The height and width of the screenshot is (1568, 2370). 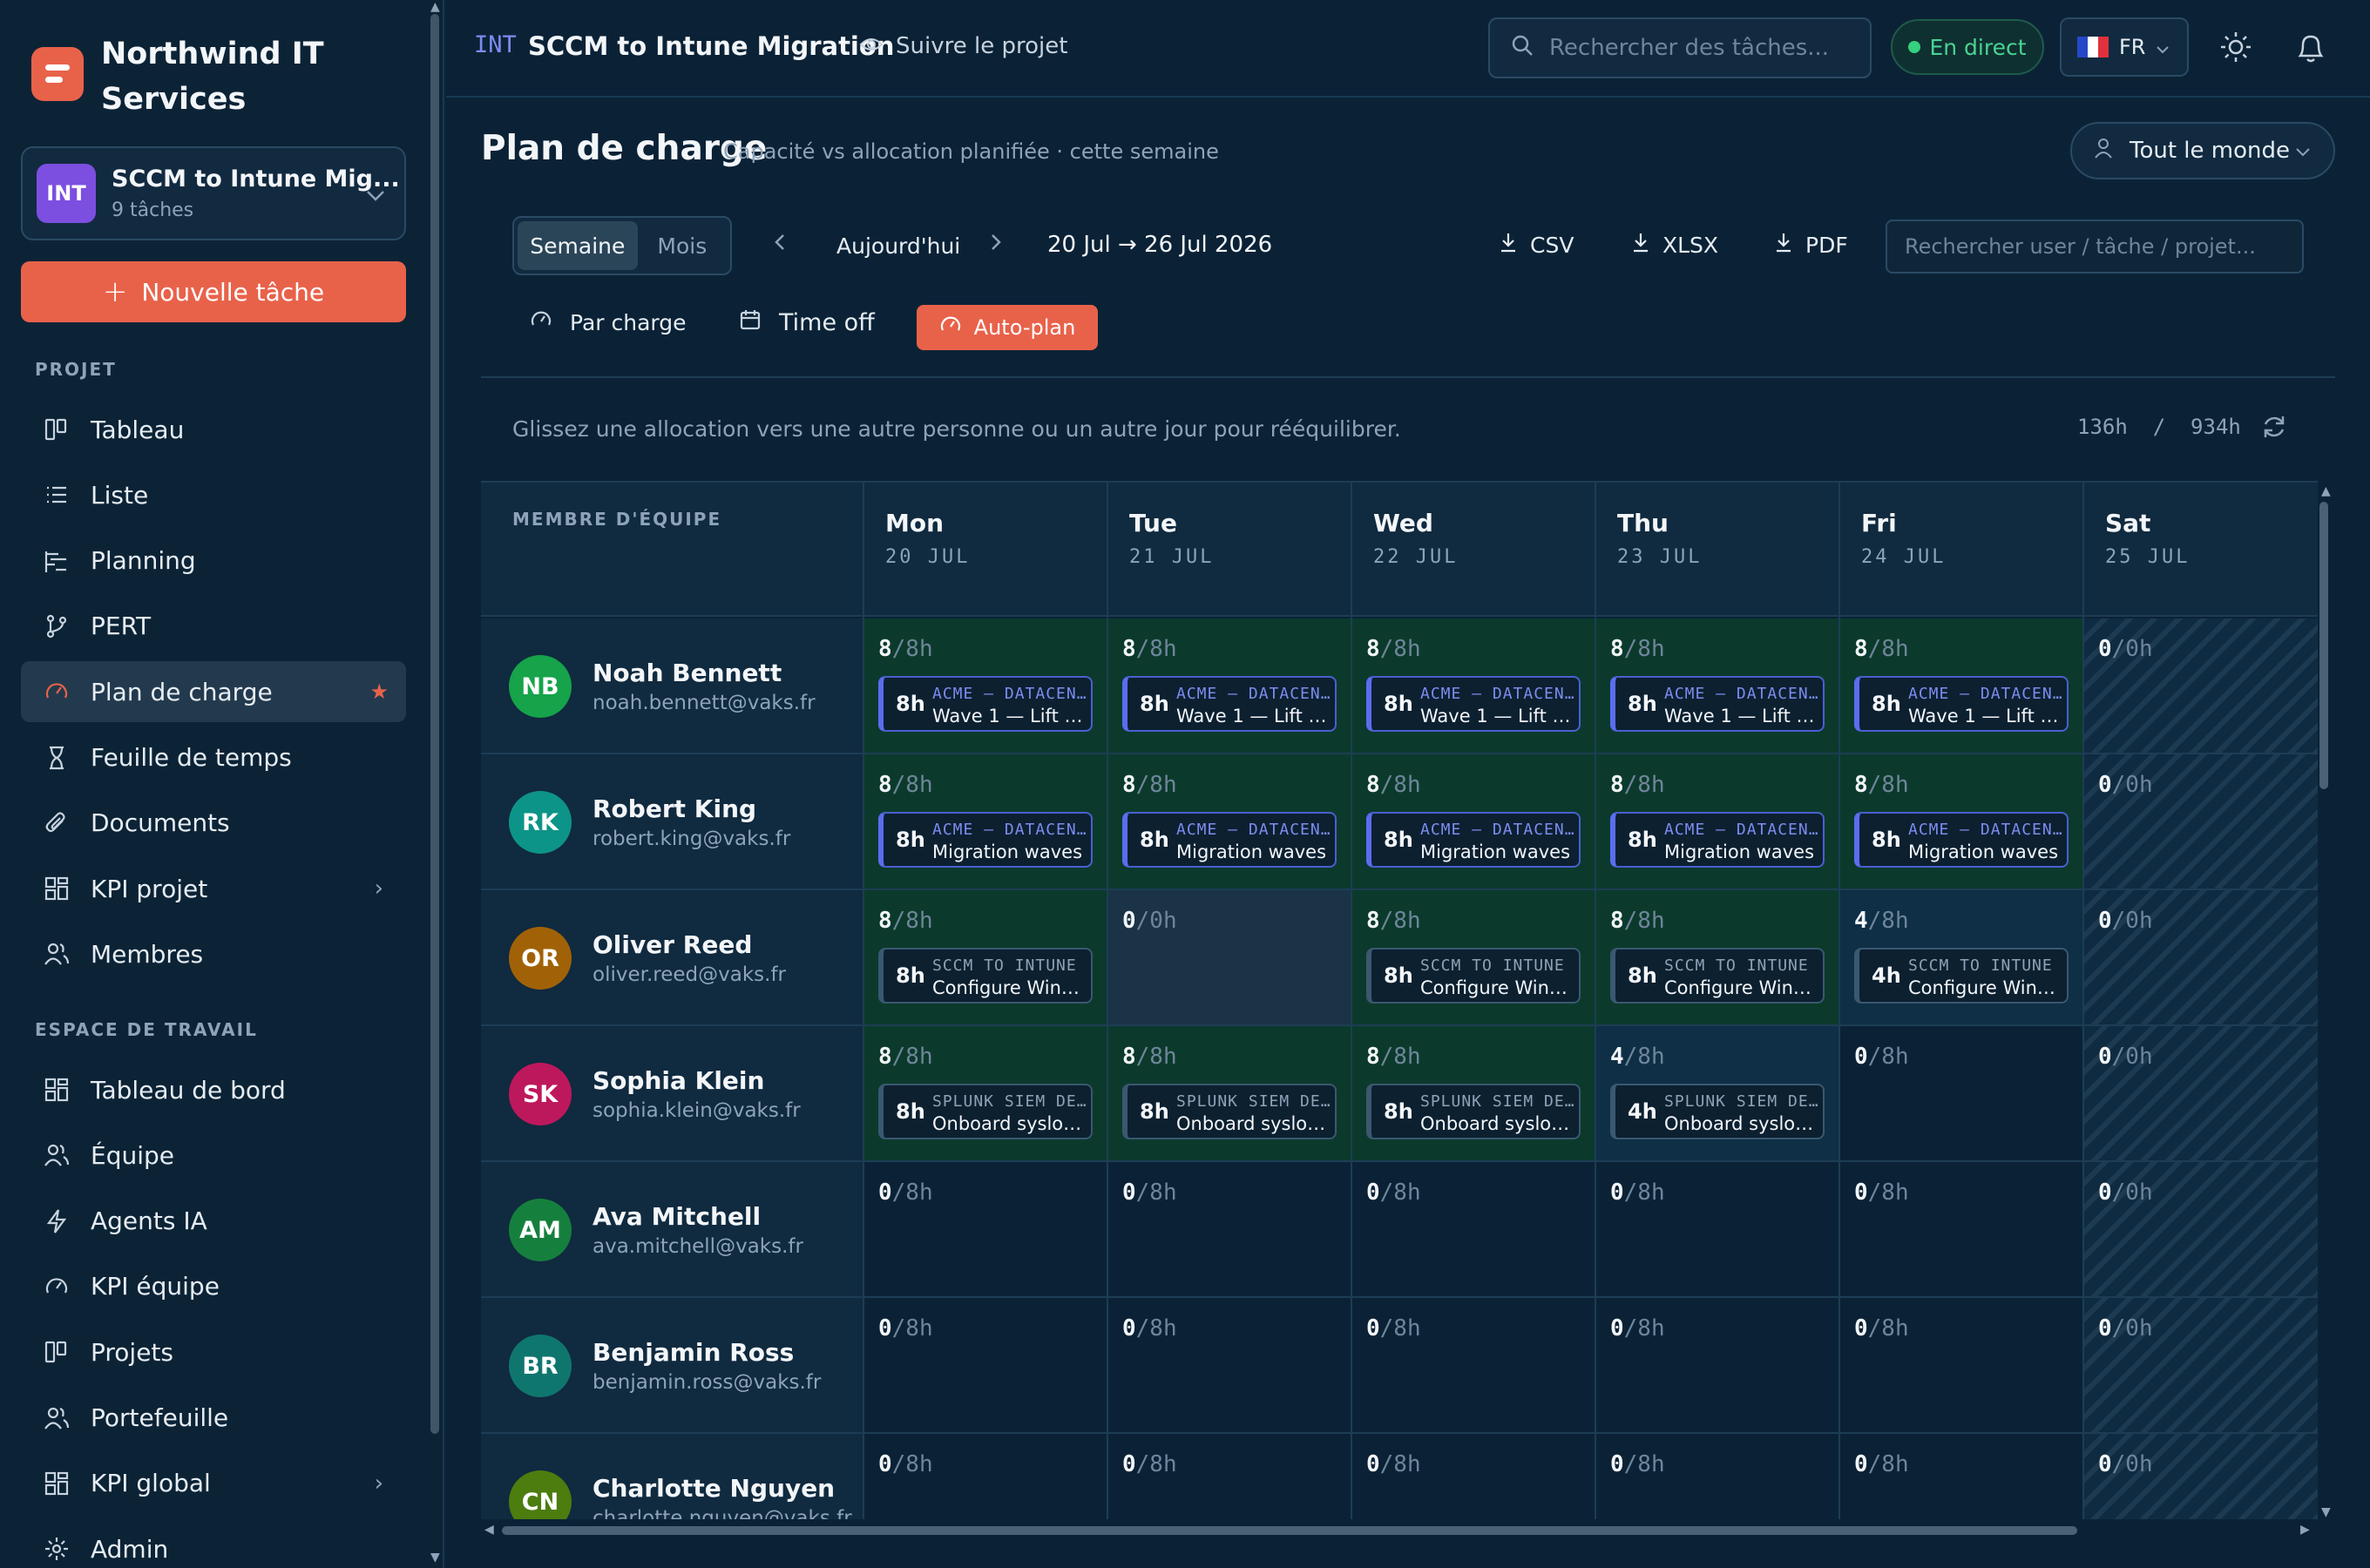 What do you see at coordinates (672, 1229) in the screenshot?
I see `member-cell: AM Ava Mitchell ava.mitchell@vaks.fr` at bounding box center [672, 1229].